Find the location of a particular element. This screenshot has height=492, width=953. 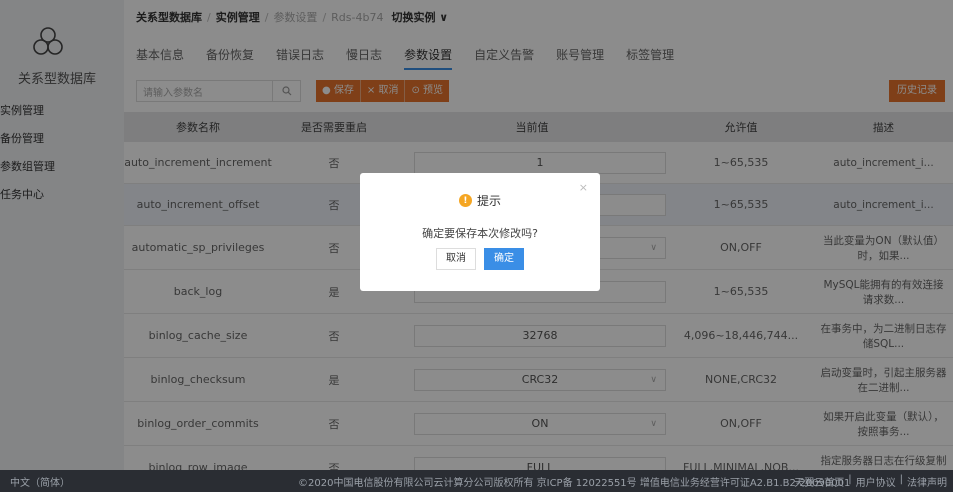

dialog-title-text: 提示 is located at coordinates (488, 201).